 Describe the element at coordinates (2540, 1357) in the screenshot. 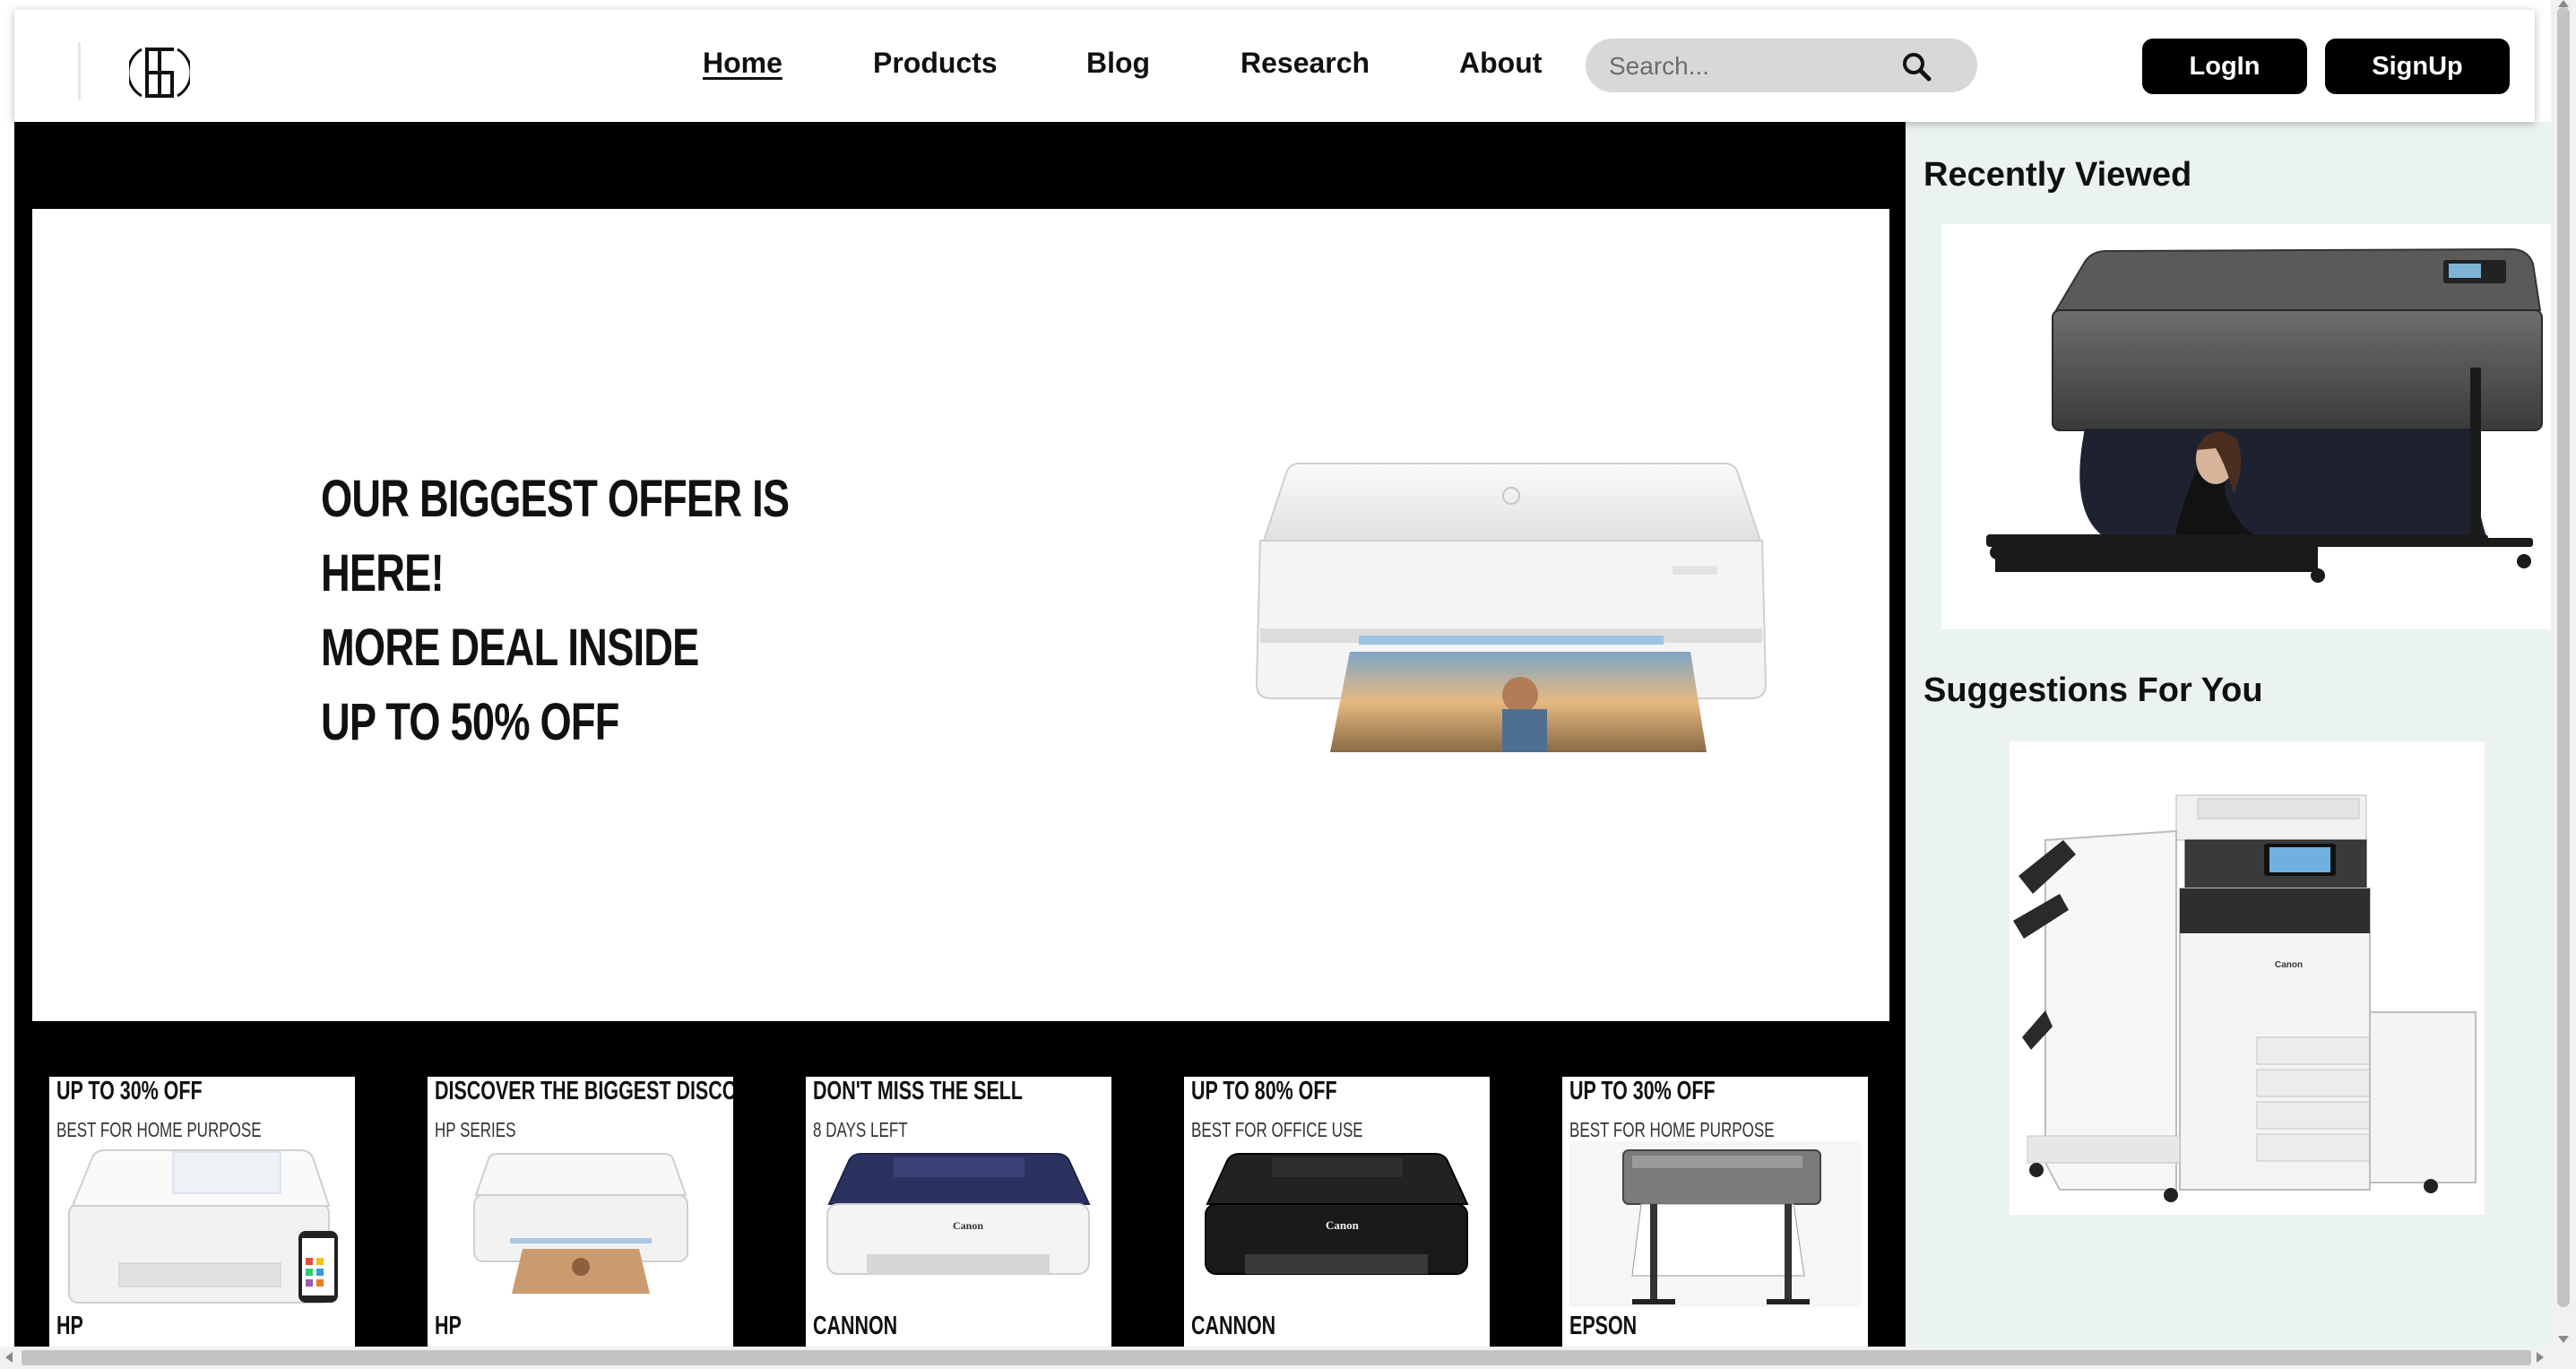

I see `scroll-right-arrow-icon` at that location.